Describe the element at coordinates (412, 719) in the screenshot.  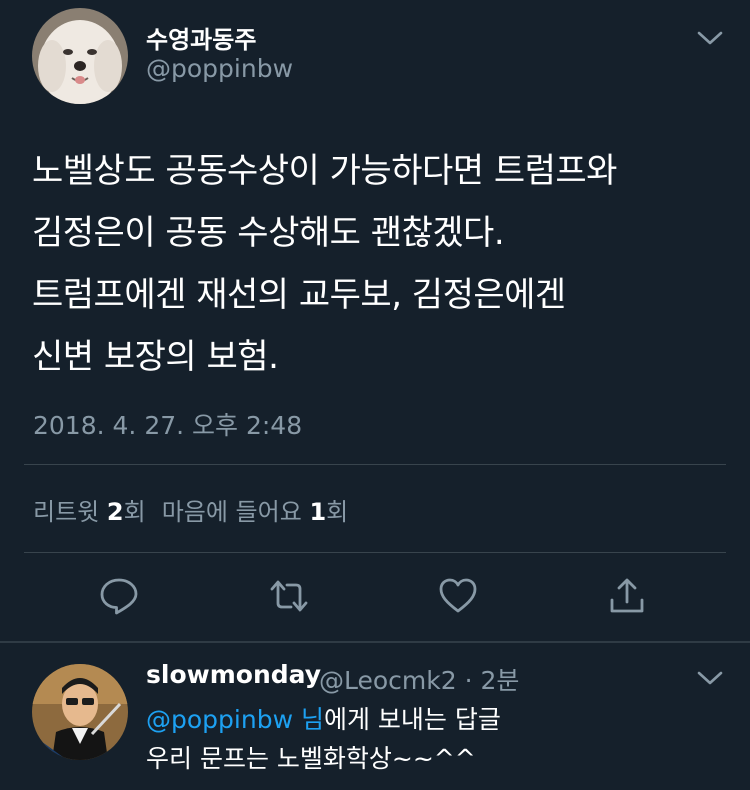
I see `replying-to-suffix: 에게 보내는 답글` at that location.